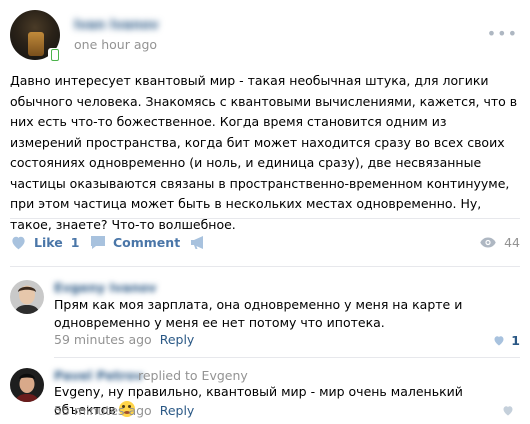 The height and width of the screenshot is (424, 530). I want to click on comment-button: Comment, so click(135, 242).